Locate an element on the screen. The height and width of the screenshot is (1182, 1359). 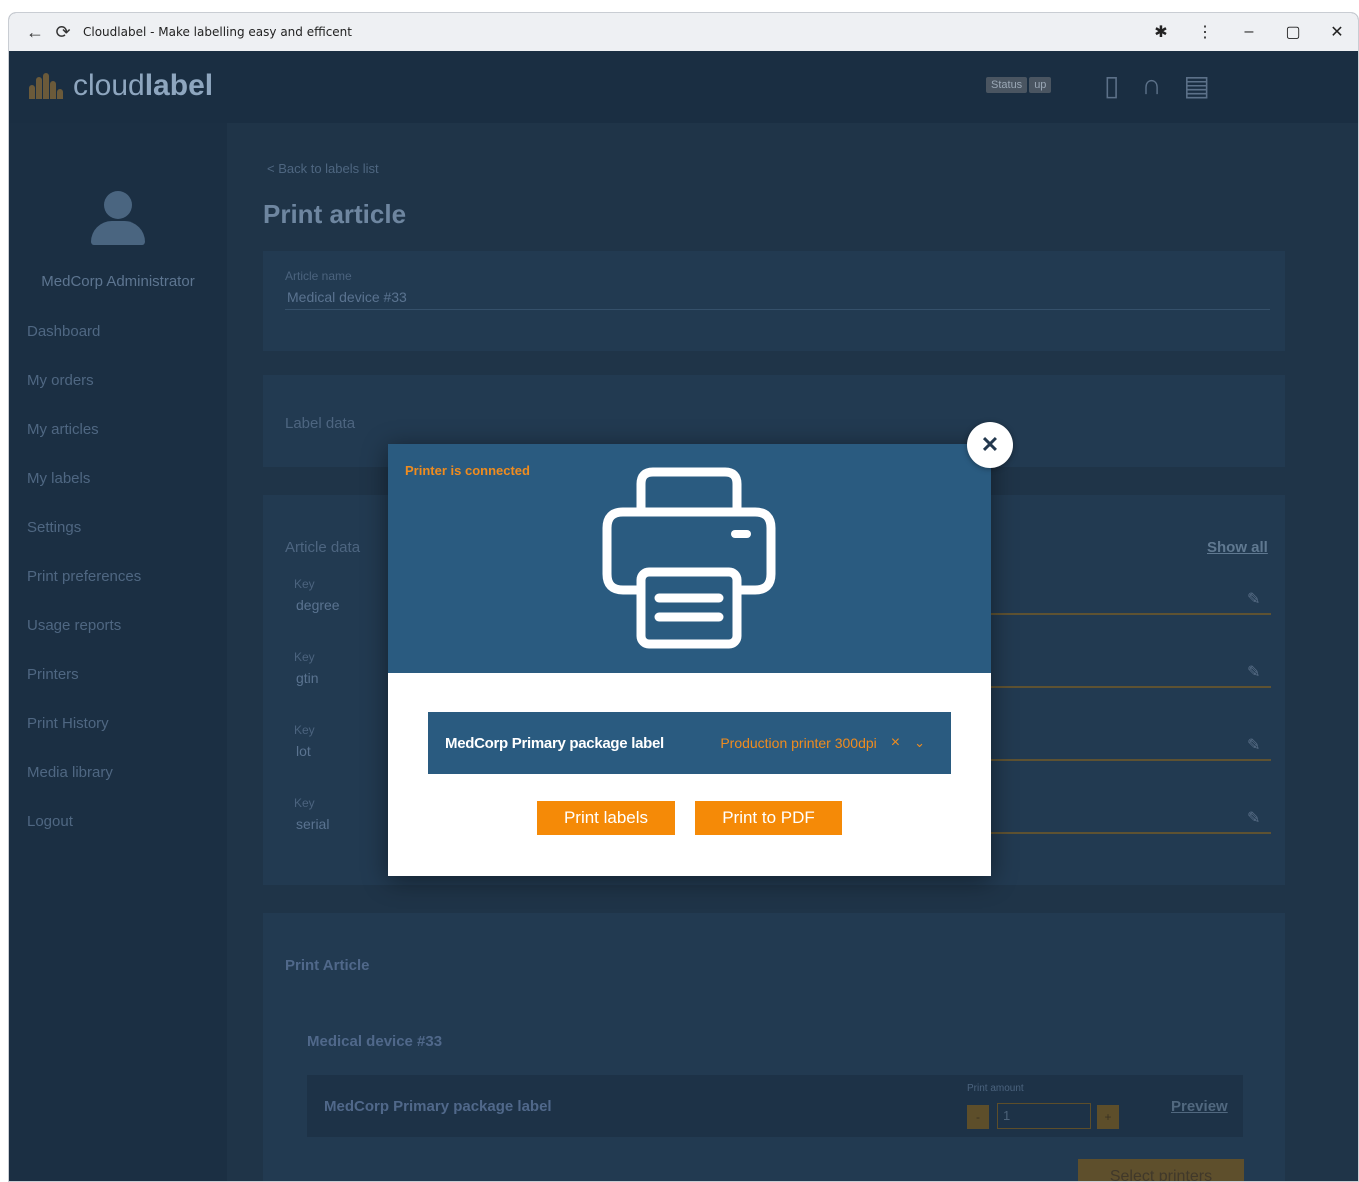
back-to-labels-link: < Back to labels list is located at coordinates (323, 168).